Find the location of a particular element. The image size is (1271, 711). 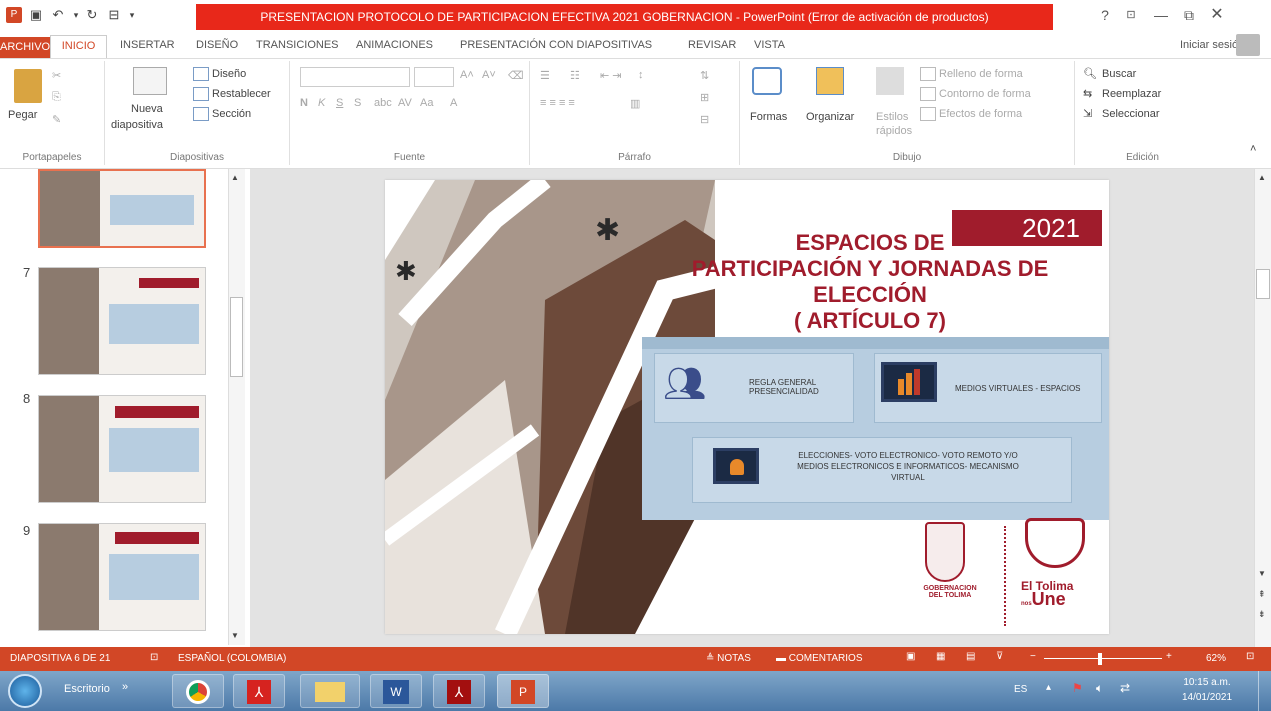

columns-icon: ▥ is located at coordinates (635, 103).